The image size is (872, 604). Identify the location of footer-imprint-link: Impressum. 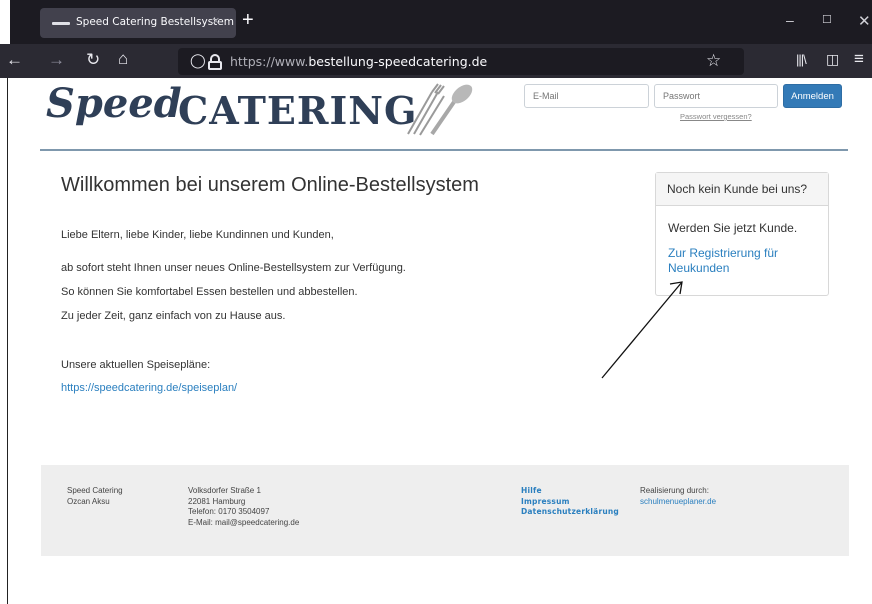
(570, 502).